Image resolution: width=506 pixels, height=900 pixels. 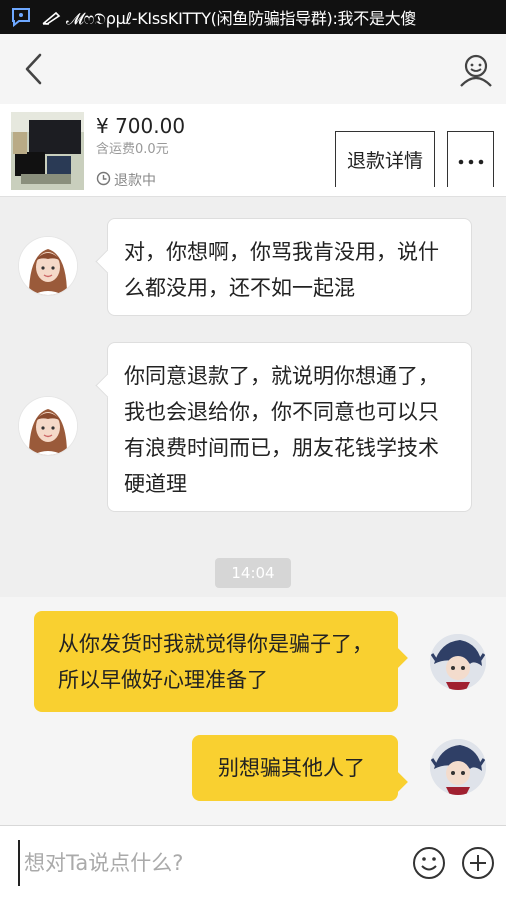 I want to click on smiley-icon, so click(x=429, y=863).